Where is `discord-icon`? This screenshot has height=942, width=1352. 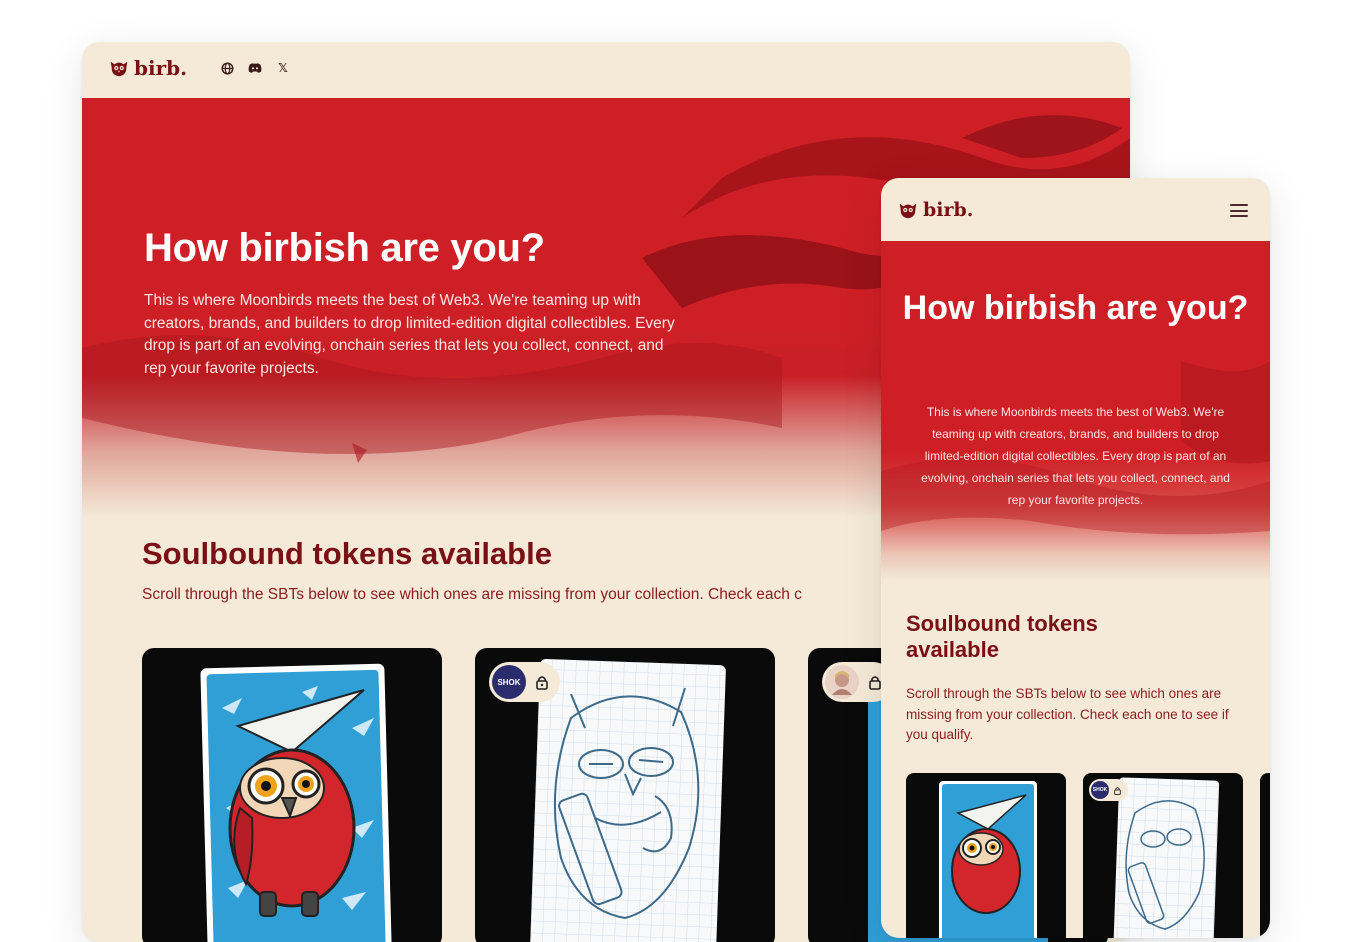
discord-icon is located at coordinates (255, 68).